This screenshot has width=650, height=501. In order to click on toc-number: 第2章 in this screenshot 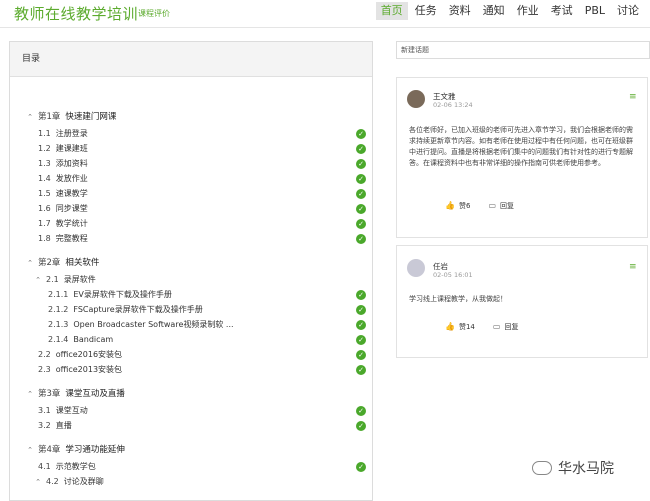, I will do `click(49, 263)`.